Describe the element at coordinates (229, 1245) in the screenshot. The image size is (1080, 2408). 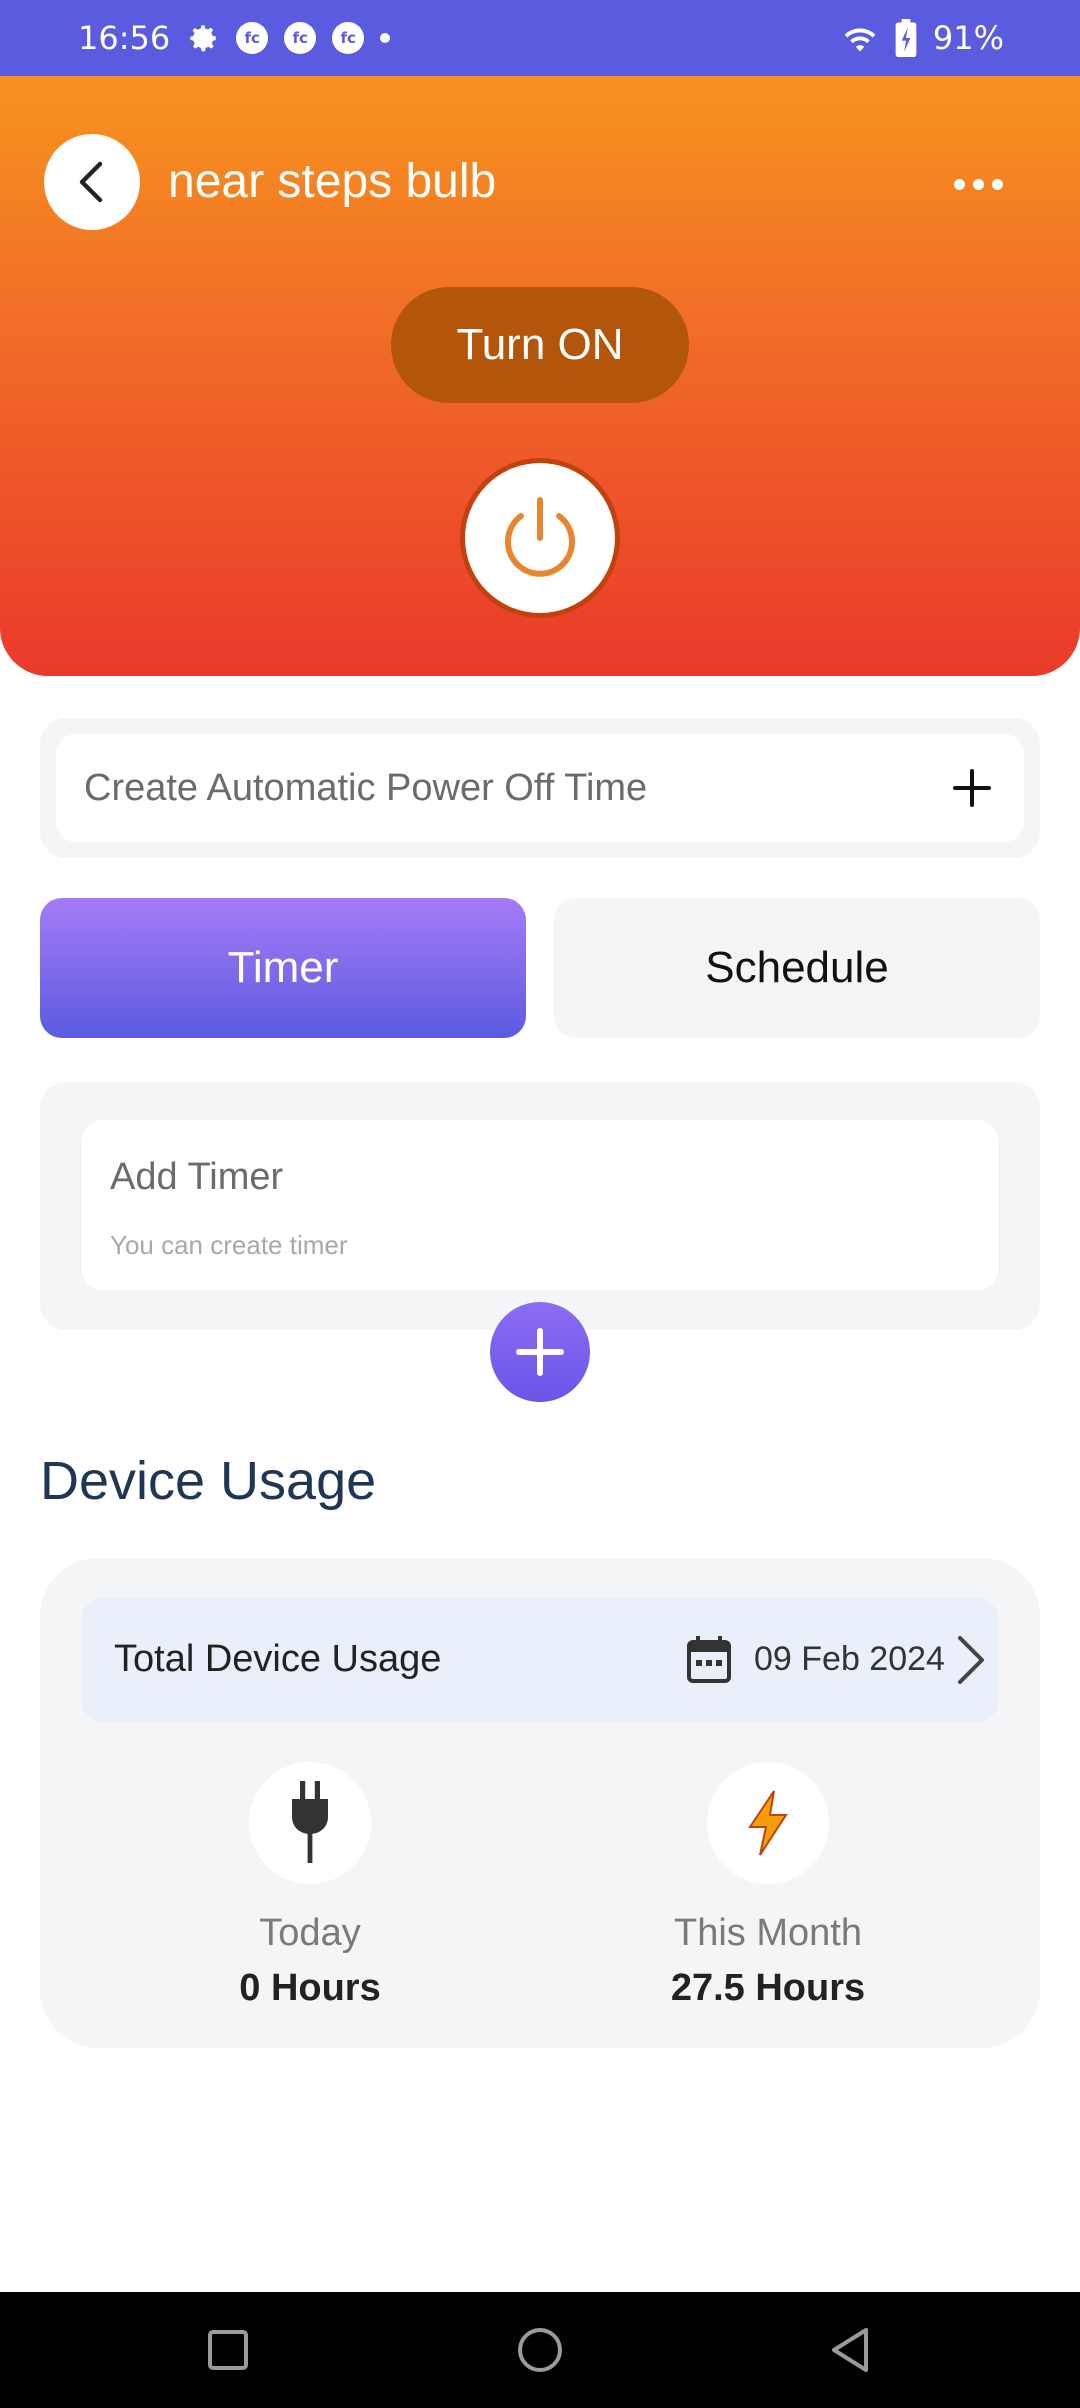
I see `add-timer-subtitle: You can create timer` at that location.